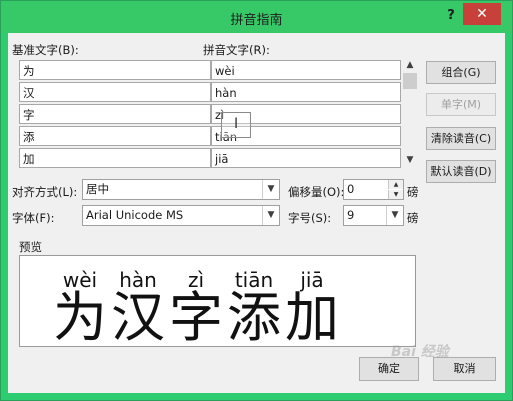  Describe the element at coordinates (306, 70) in the screenshot. I see `ruby-text-cell: wèi` at that location.